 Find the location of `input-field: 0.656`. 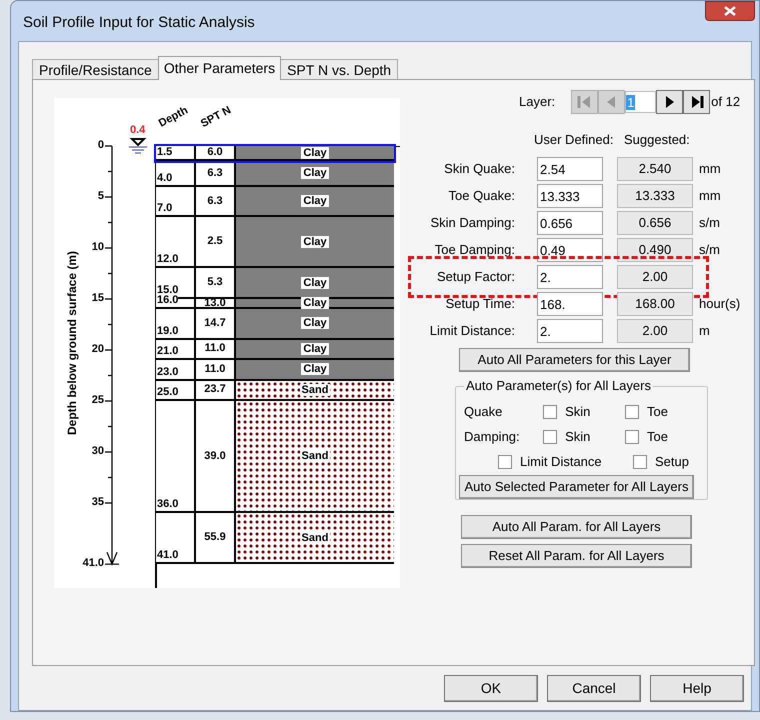

input-field: 0.656 is located at coordinates (570, 223).